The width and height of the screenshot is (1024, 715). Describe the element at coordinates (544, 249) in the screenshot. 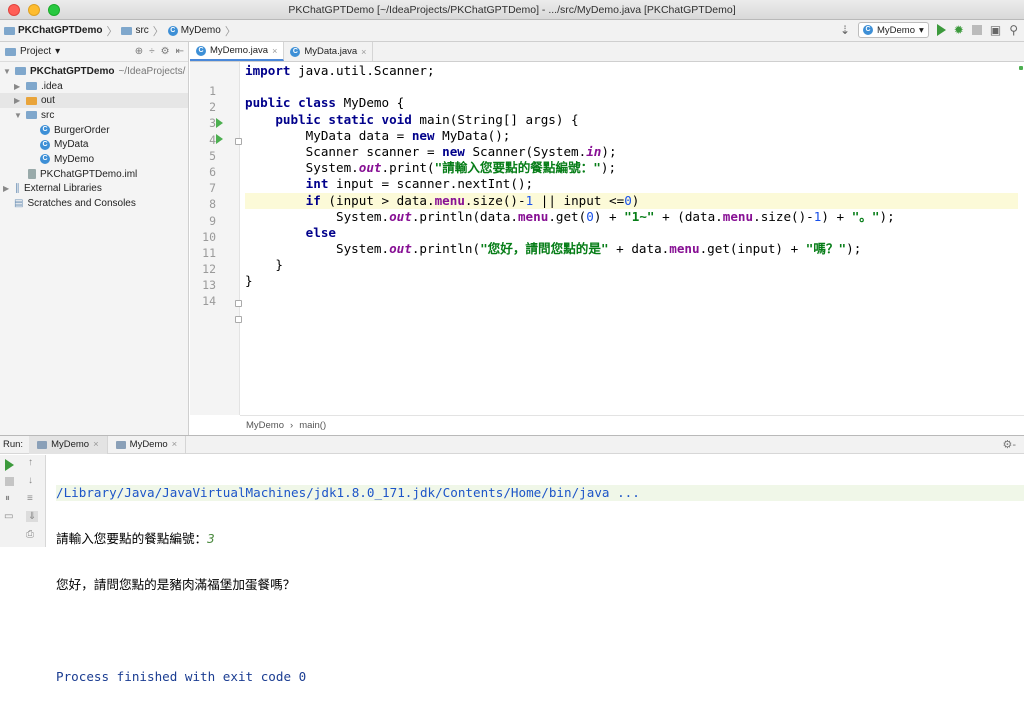

I see `code-token: "您好，請問您點的是"` at that location.